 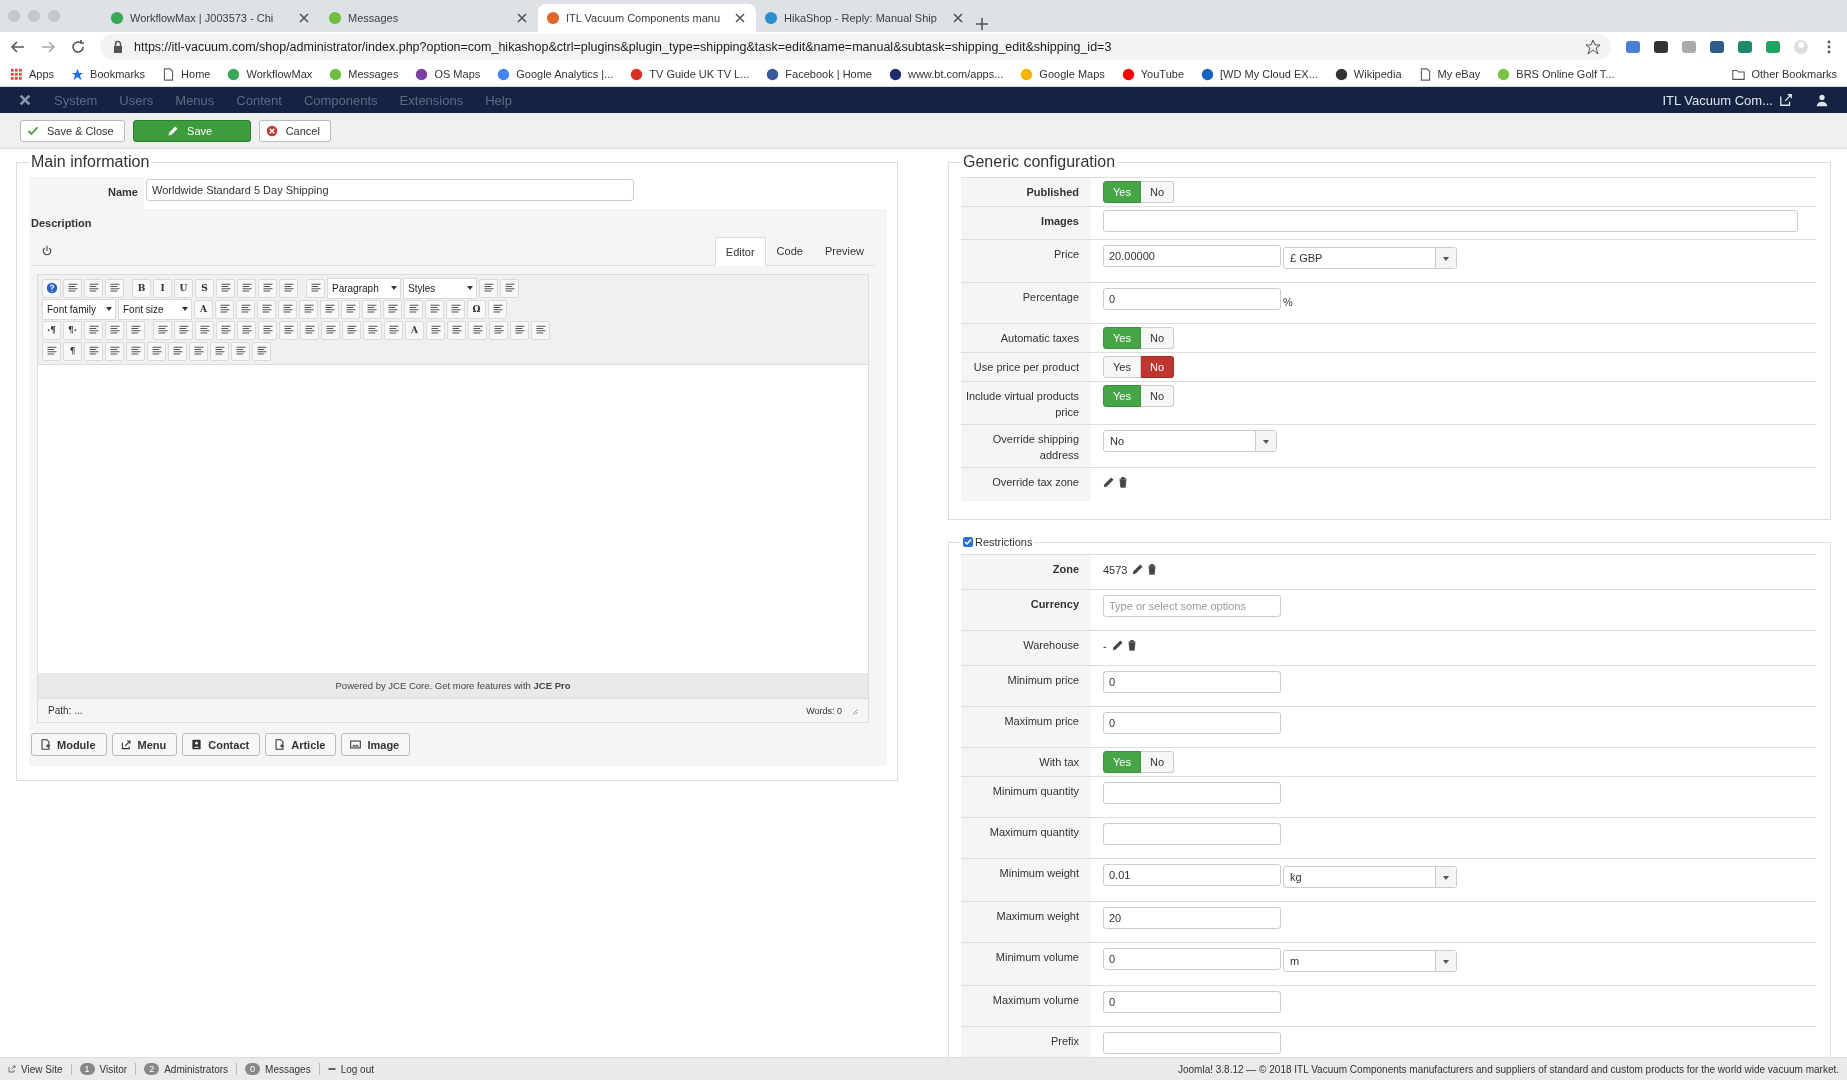 What do you see at coordinates (844, 250) in the screenshot?
I see `editor-tab: Preview` at bounding box center [844, 250].